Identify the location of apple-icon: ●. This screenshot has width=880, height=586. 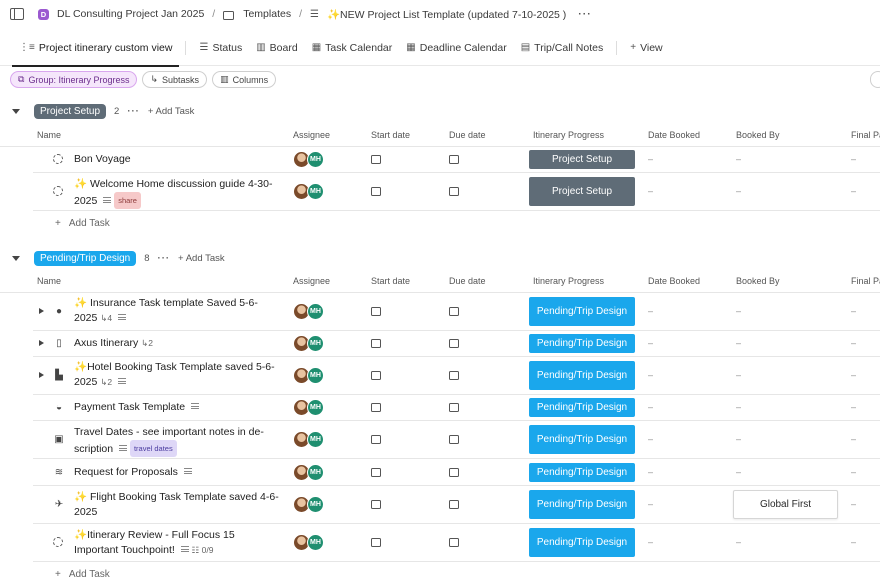
(59, 311).